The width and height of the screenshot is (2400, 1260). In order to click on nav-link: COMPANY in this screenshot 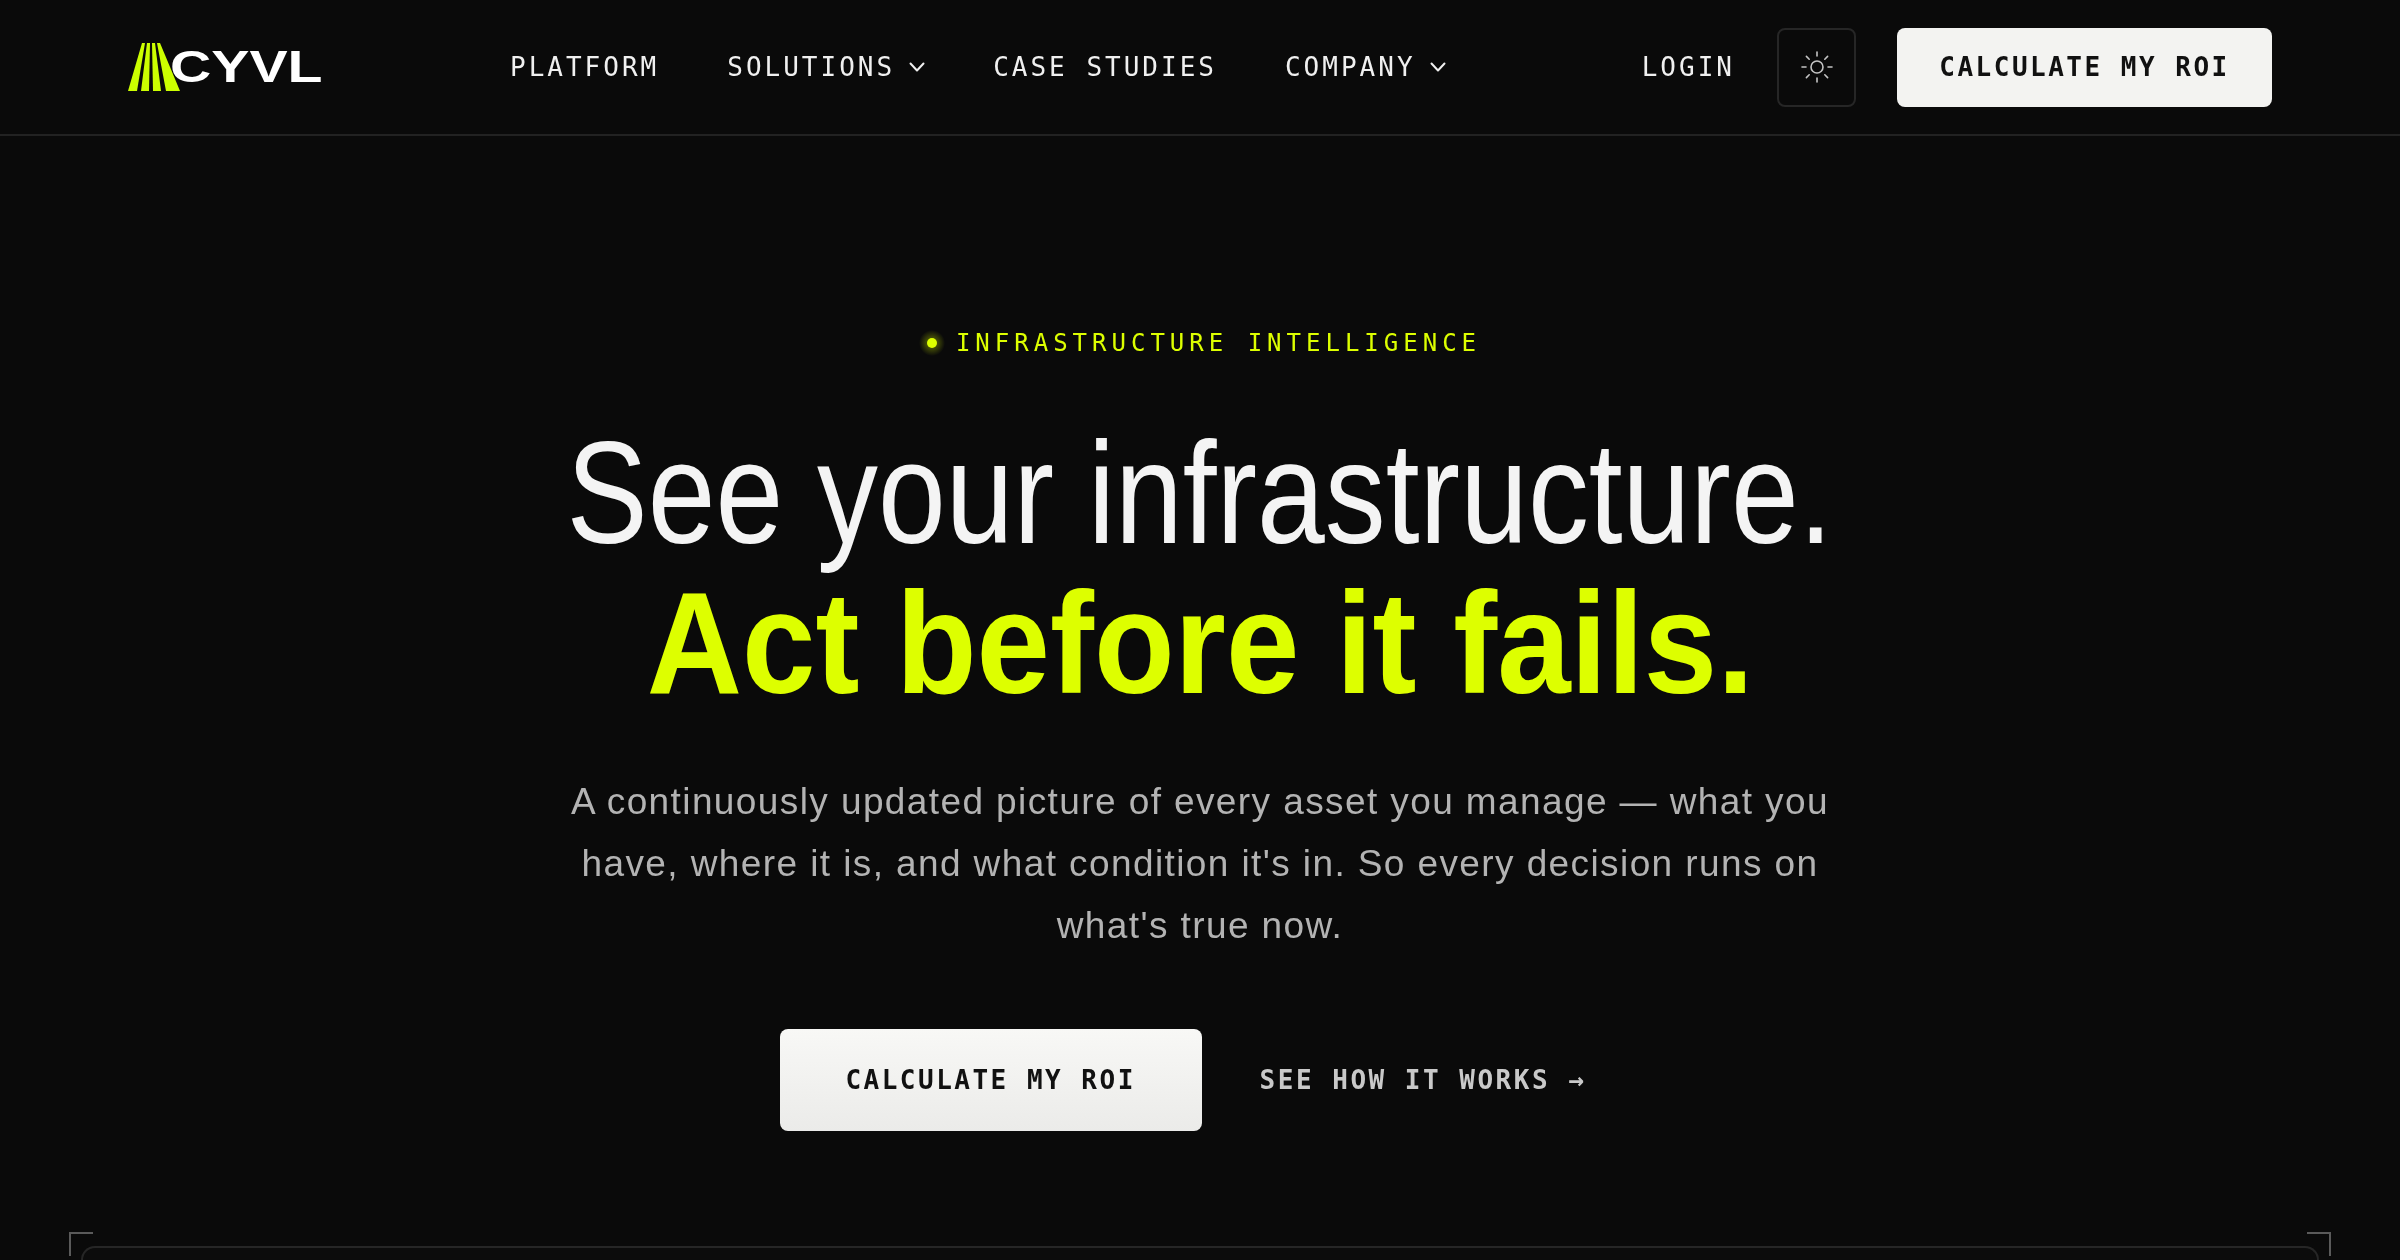, I will do `click(1365, 67)`.